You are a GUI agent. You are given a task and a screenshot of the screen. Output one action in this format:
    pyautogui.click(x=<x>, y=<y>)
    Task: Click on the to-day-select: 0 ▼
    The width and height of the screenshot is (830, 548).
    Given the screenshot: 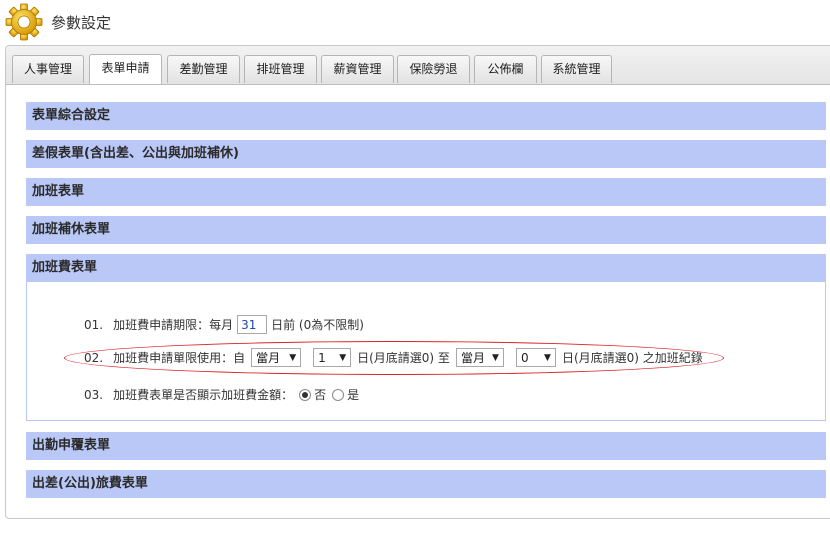 What is the action you would take?
    pyautogui.click(x=535, y=357)
    